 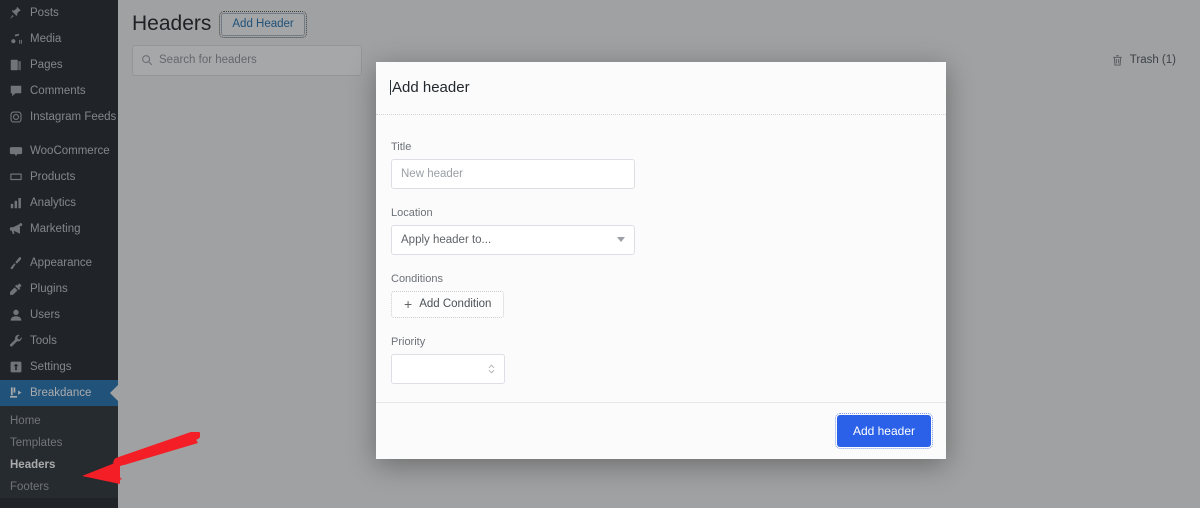 I want to click on modal-title: Add header, so click(x=431, y=88).